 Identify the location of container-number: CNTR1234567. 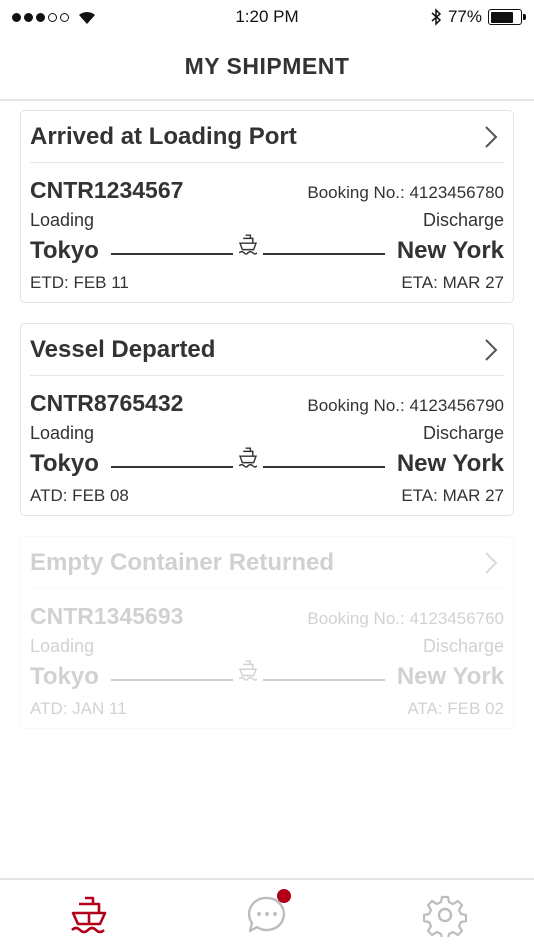
(107, 190).